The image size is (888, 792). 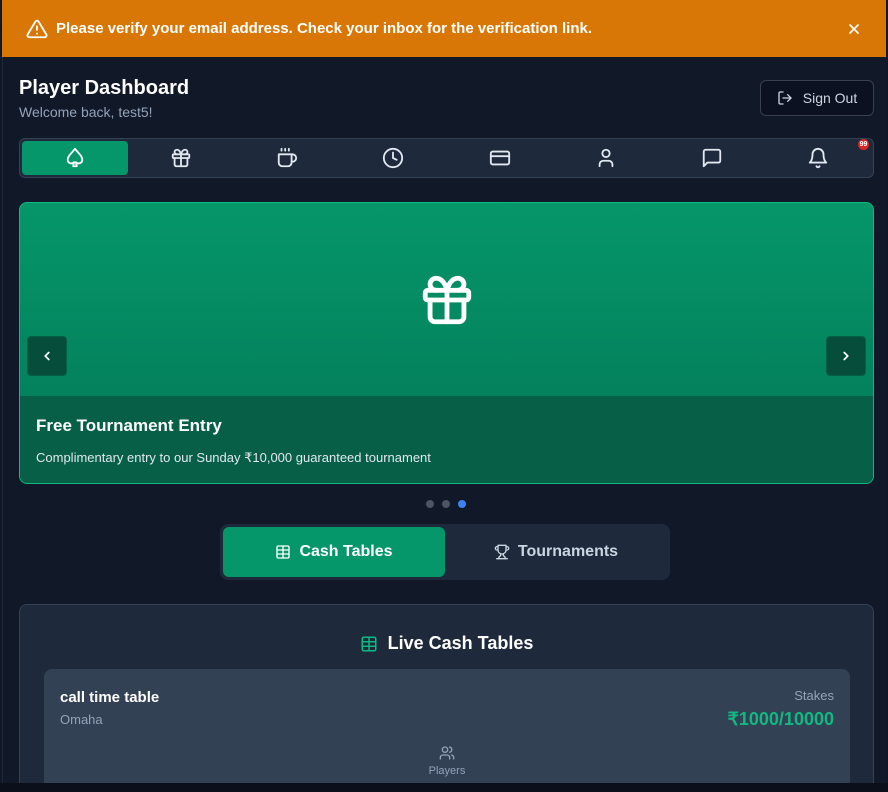 What do you see at coordinates (830, 98) in the screenshot?
I see `sign-out-label: Sign Out` at bounding box center [830, 98].